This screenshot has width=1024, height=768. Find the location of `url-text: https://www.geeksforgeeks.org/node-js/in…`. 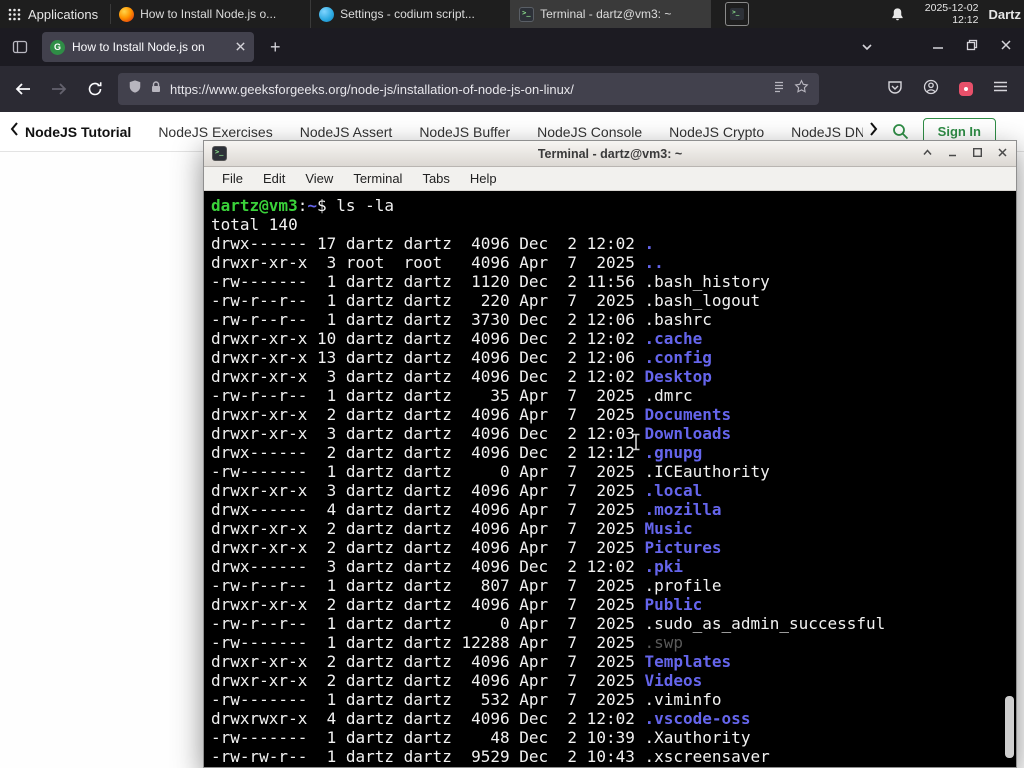

url-text: https://www.geeksforgeeks.org/node-js/in… is located at coordinates (467, 89).